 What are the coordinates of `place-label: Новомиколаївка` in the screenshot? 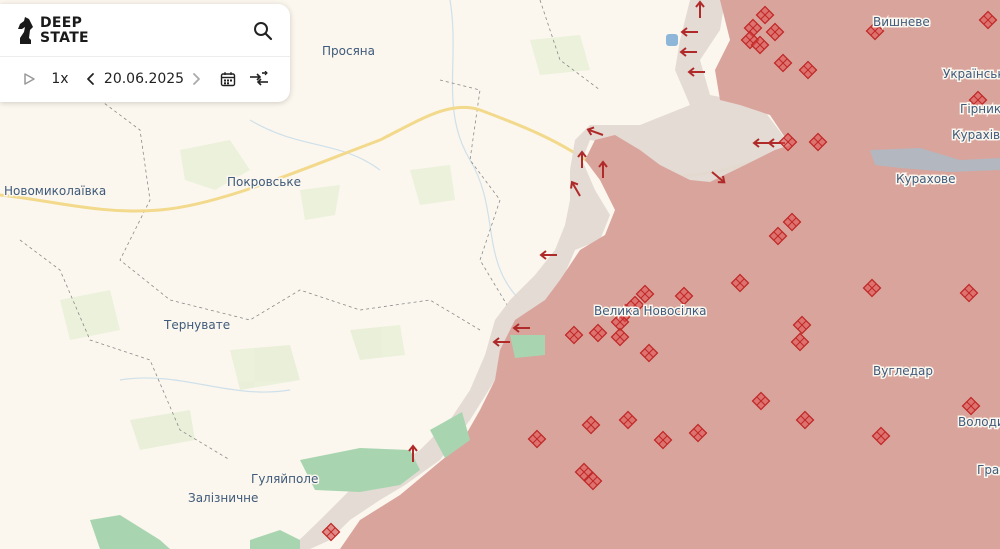 It's located at (55, 191).